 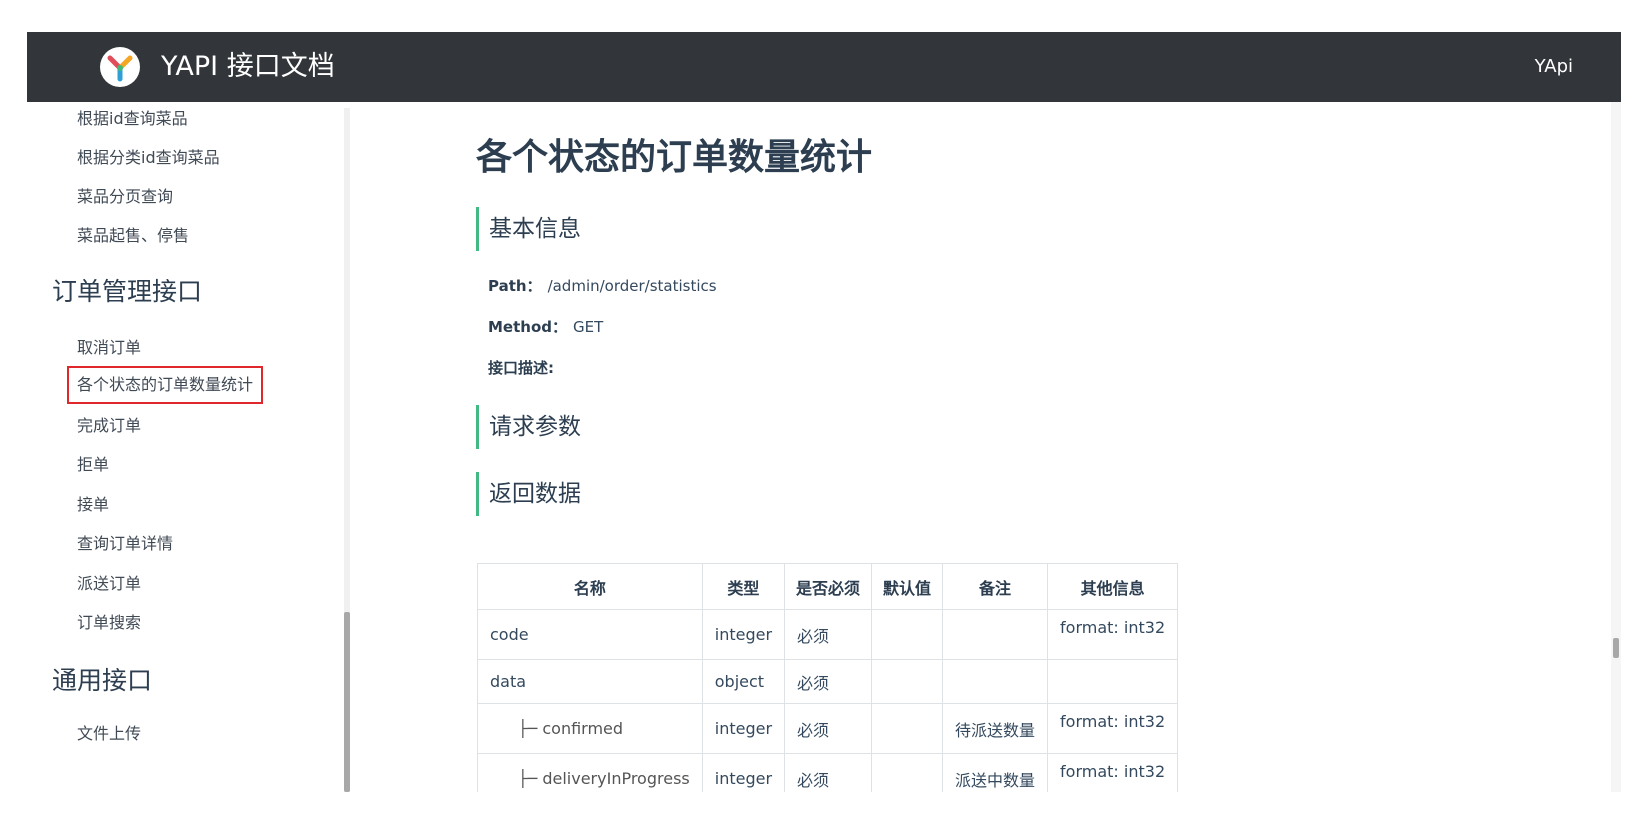 I want to click on table-row: data object 必须, so click(x=828, y=681).